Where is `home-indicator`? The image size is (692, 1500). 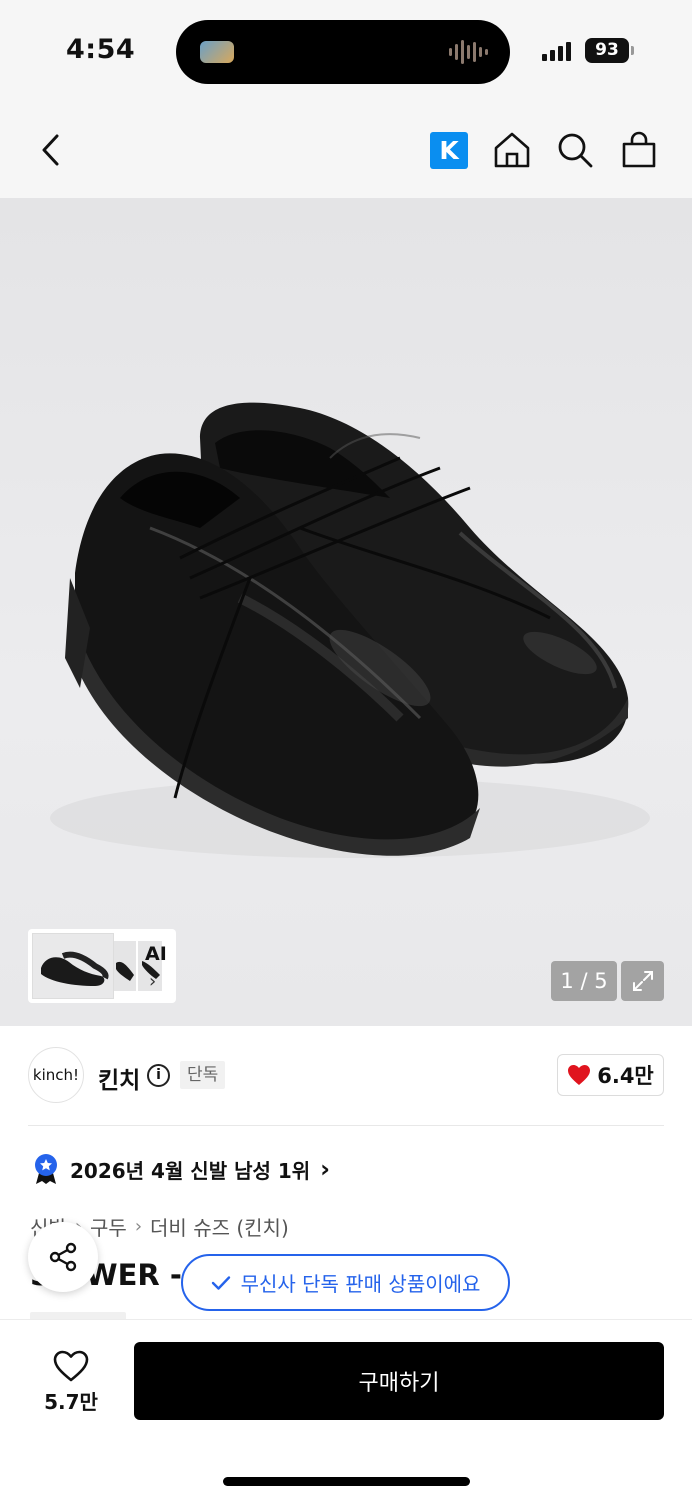
home-indicator is located at coordinates (346, 1481).